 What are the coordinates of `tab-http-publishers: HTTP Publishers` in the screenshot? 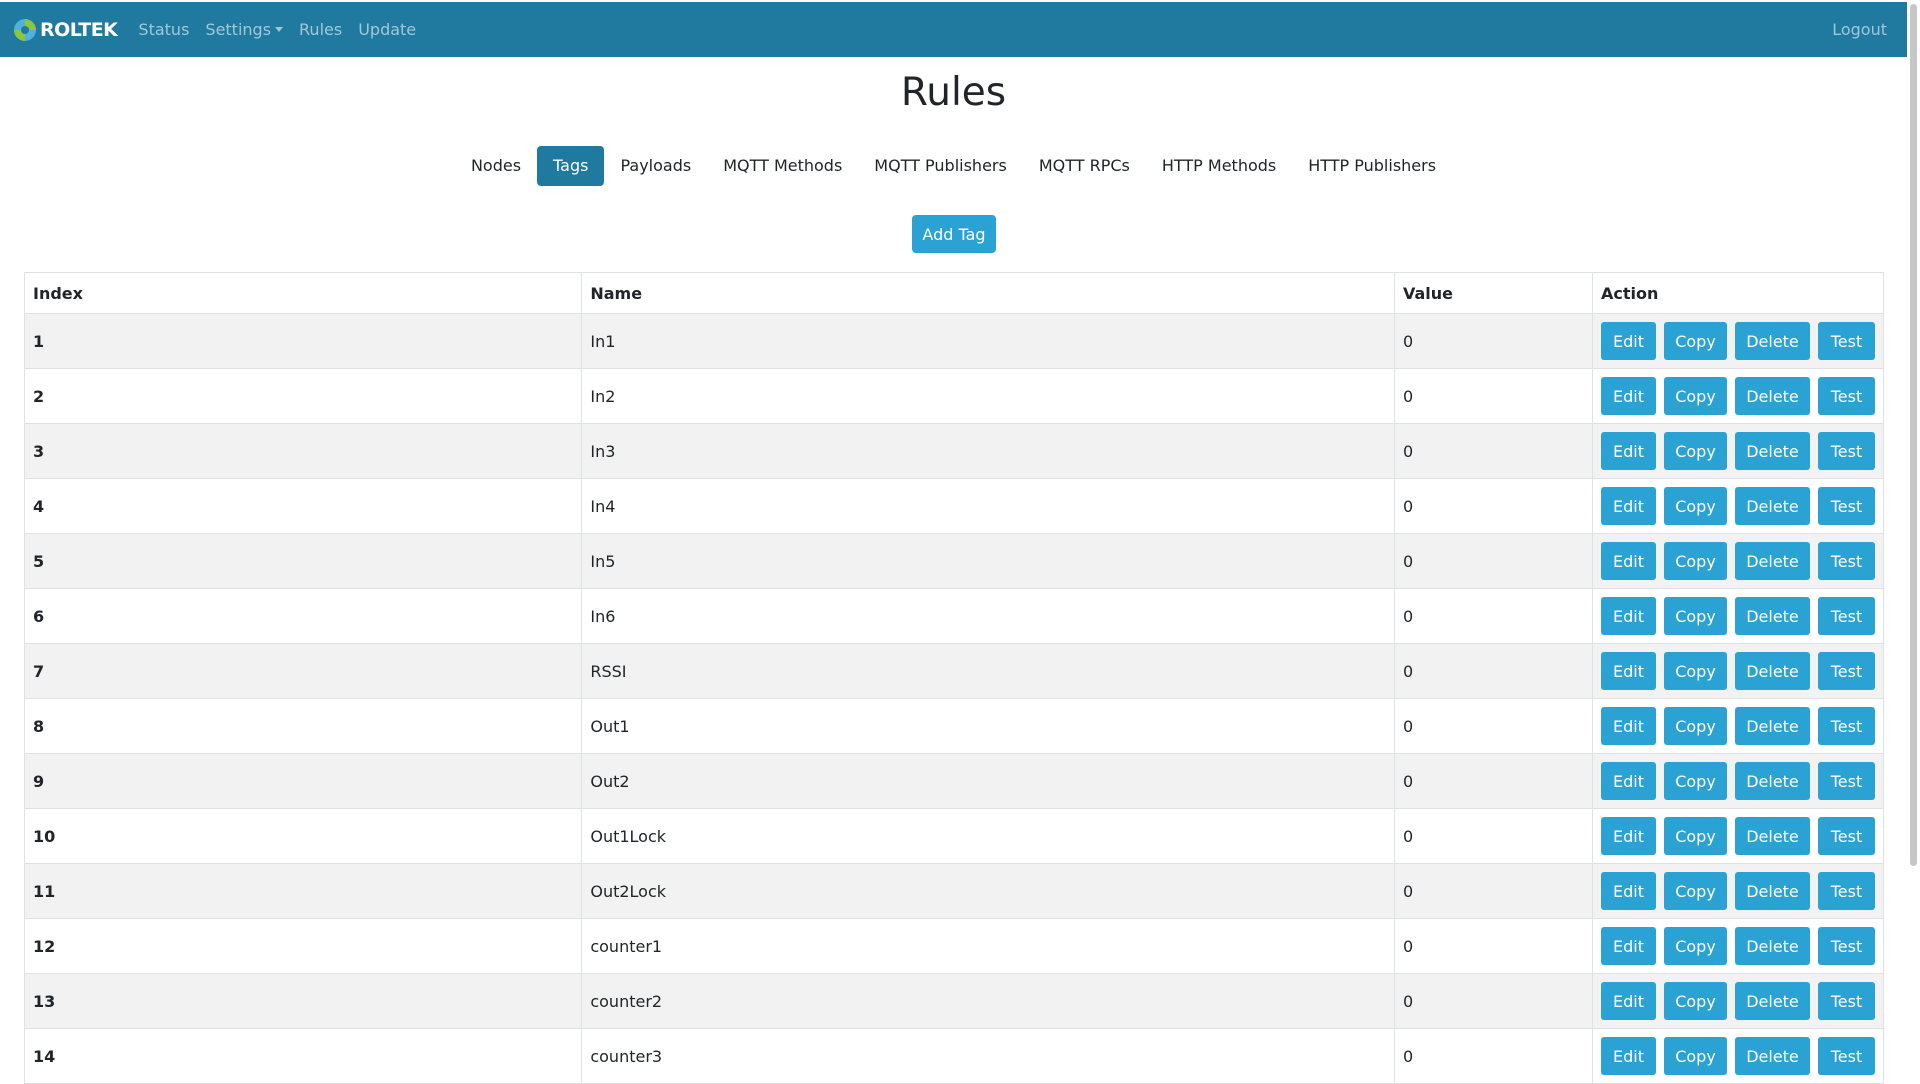 It's located at (1372, 166).